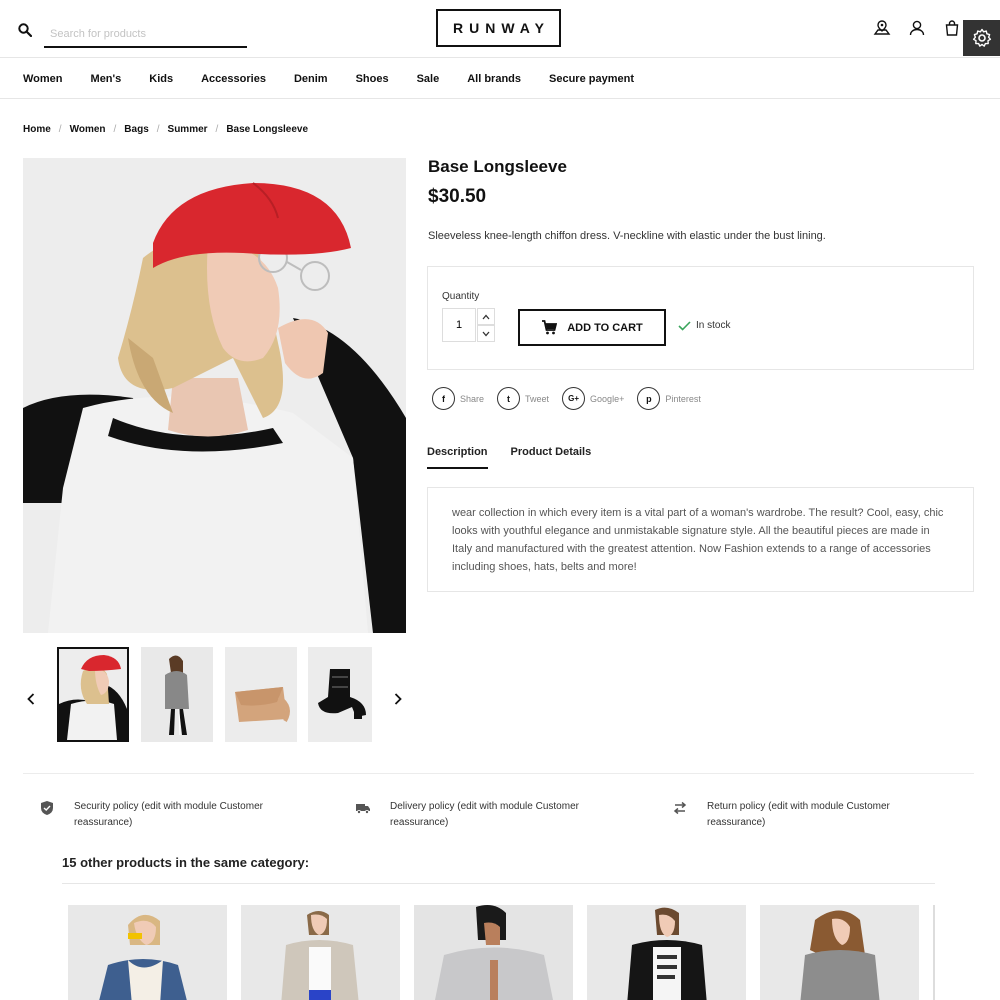  What do you see at coordinates (136, 129) in the screenshot?
I see `breadcrumb-bags: Bags` at bounding box center [136, 129].